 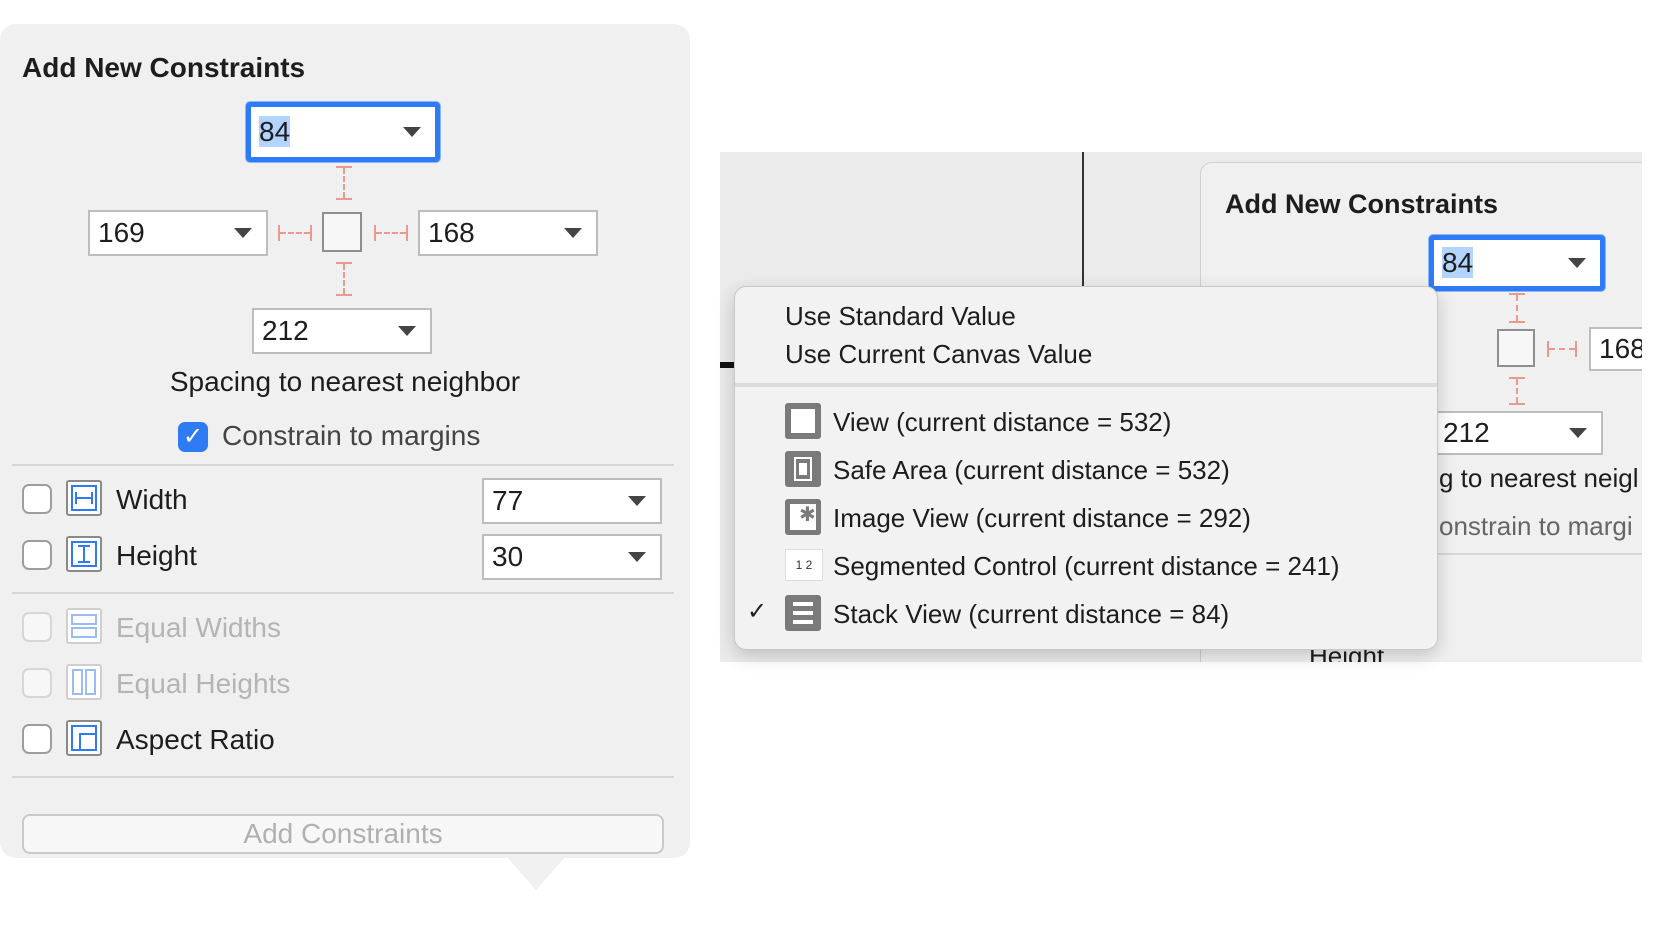 I want to click on leading-spacing-value: 169, so click(x=166, y=233).